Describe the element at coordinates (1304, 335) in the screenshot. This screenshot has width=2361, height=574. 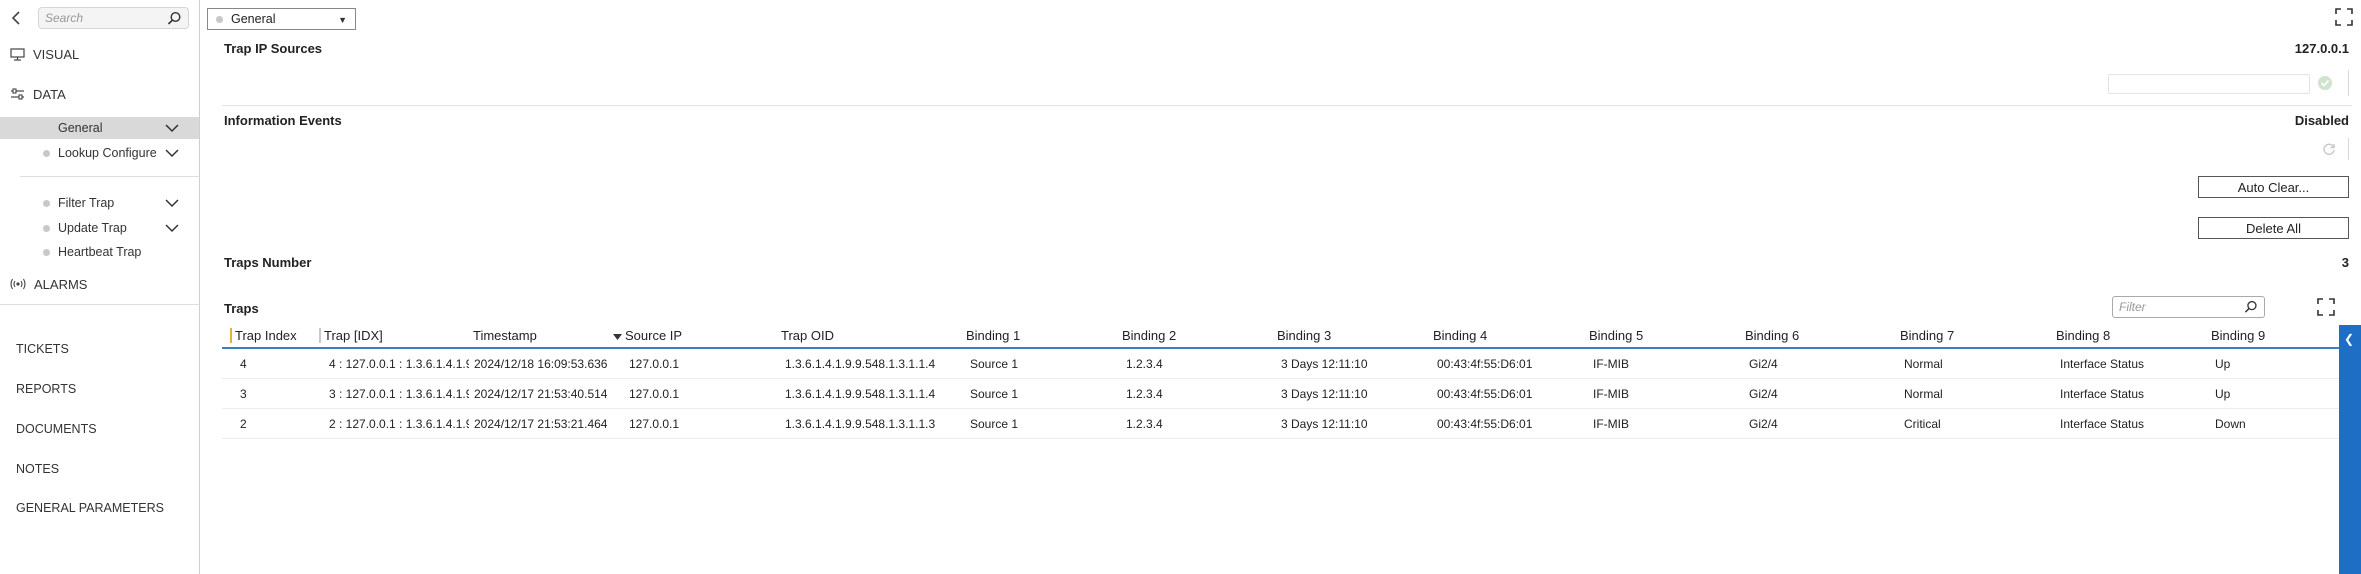
I see `column-header: Binding 3` at that location.